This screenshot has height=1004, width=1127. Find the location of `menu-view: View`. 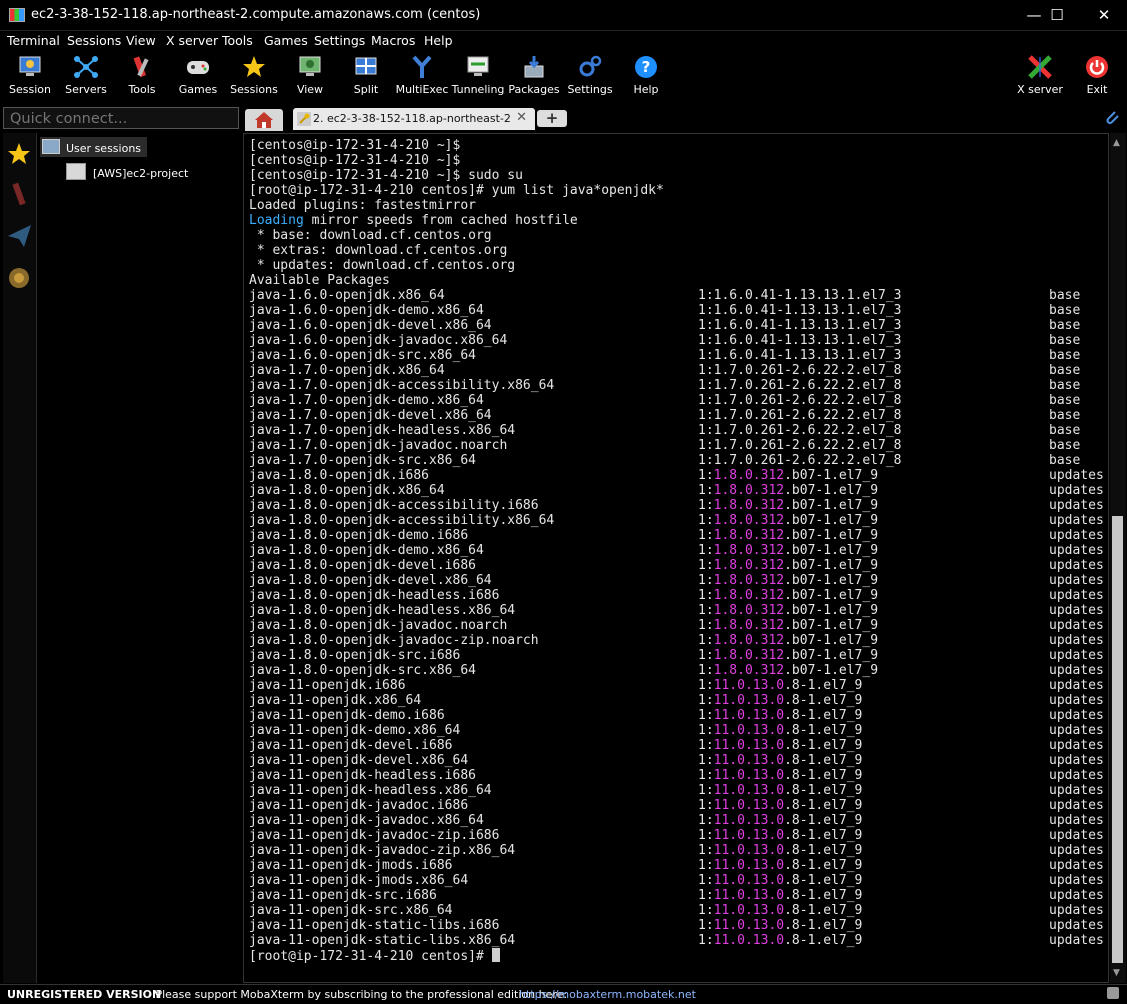

menu-view: View is located at coordinates (141, 40).